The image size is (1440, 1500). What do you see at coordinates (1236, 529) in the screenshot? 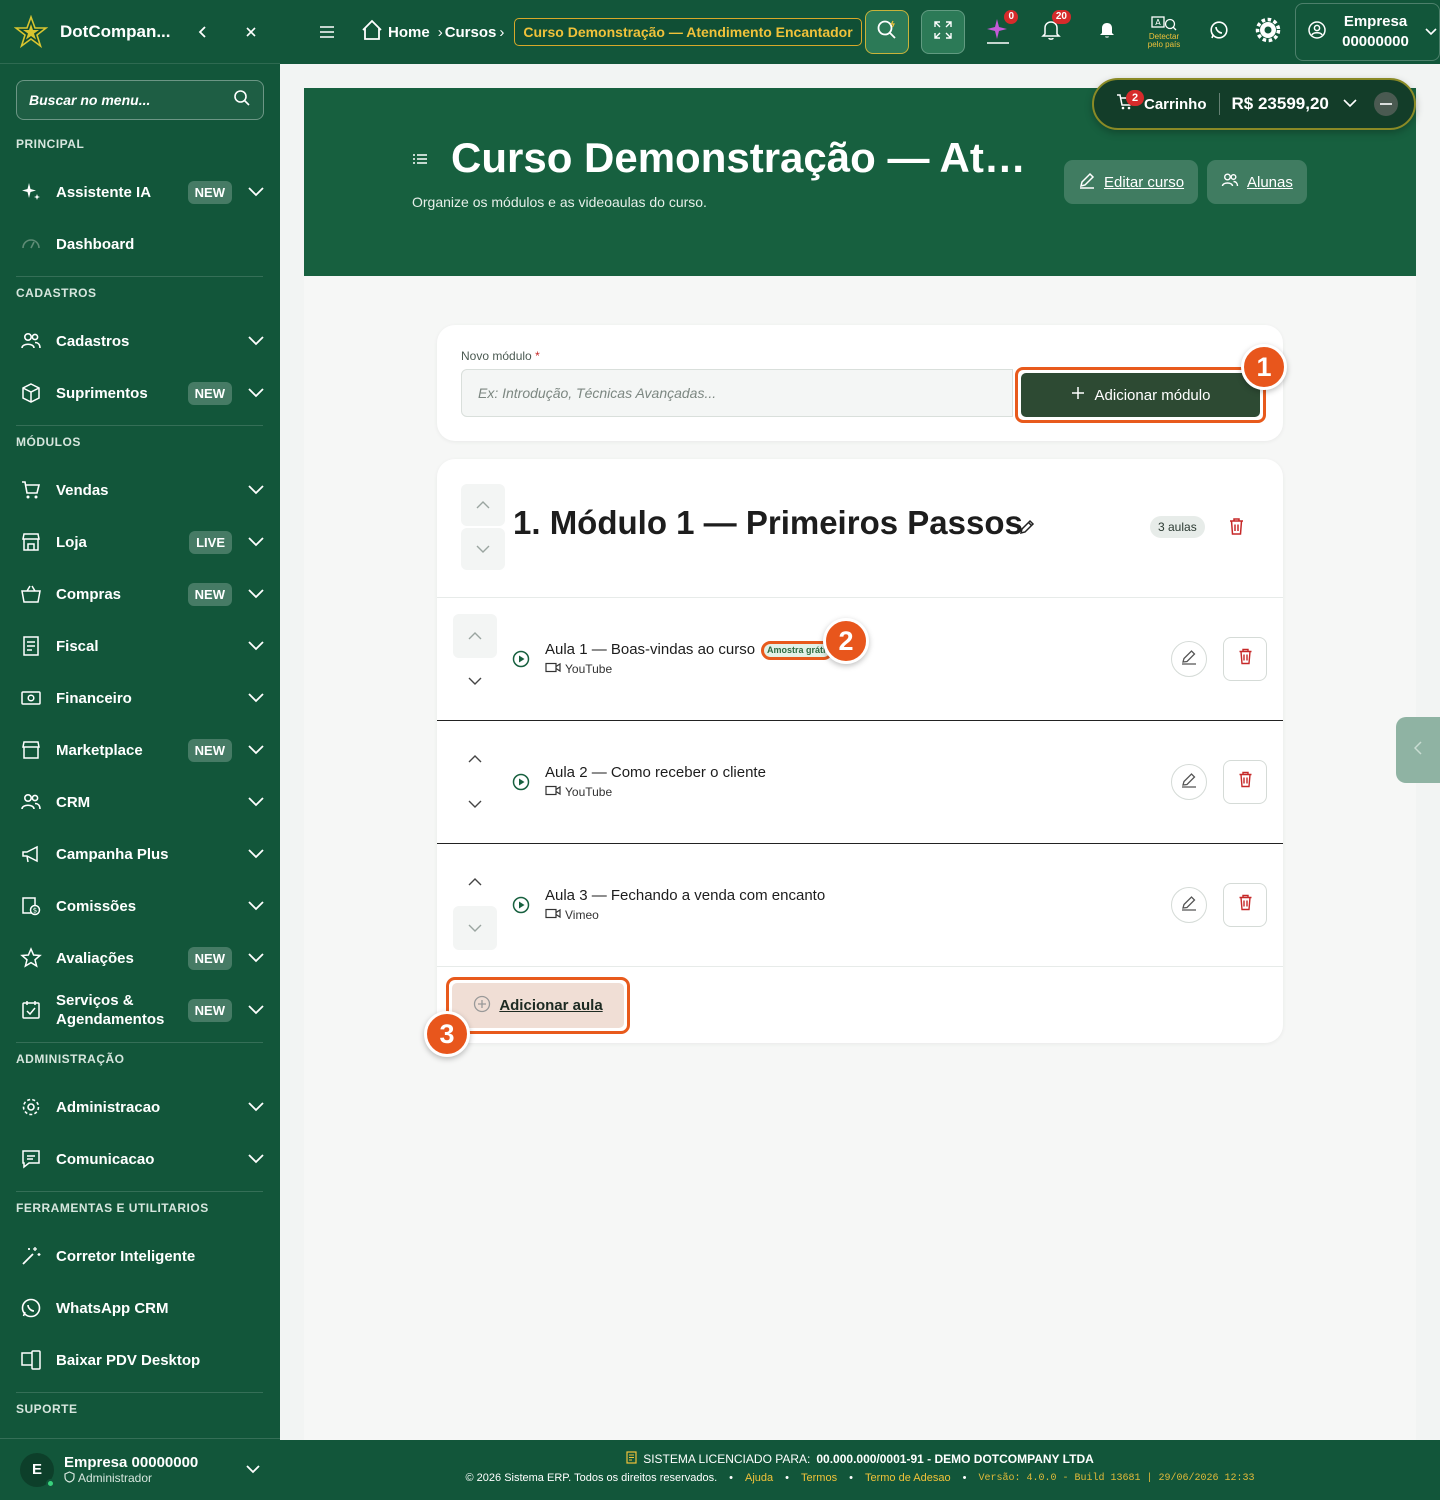
I see `delete-module-trash-icon` at bounding box center [1236, 529].